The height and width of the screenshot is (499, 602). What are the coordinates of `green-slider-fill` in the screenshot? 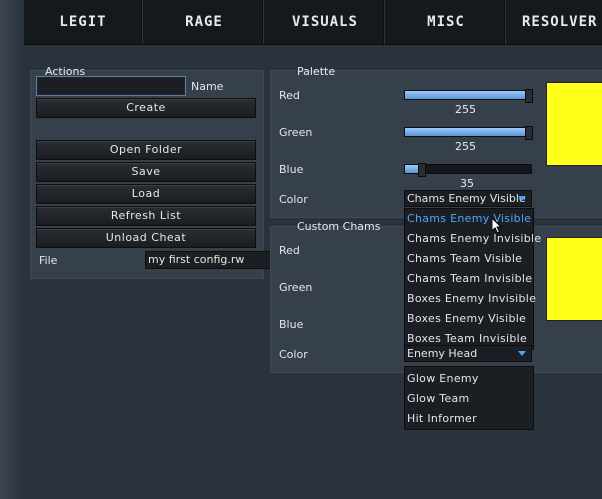 It's located at (468, 132).